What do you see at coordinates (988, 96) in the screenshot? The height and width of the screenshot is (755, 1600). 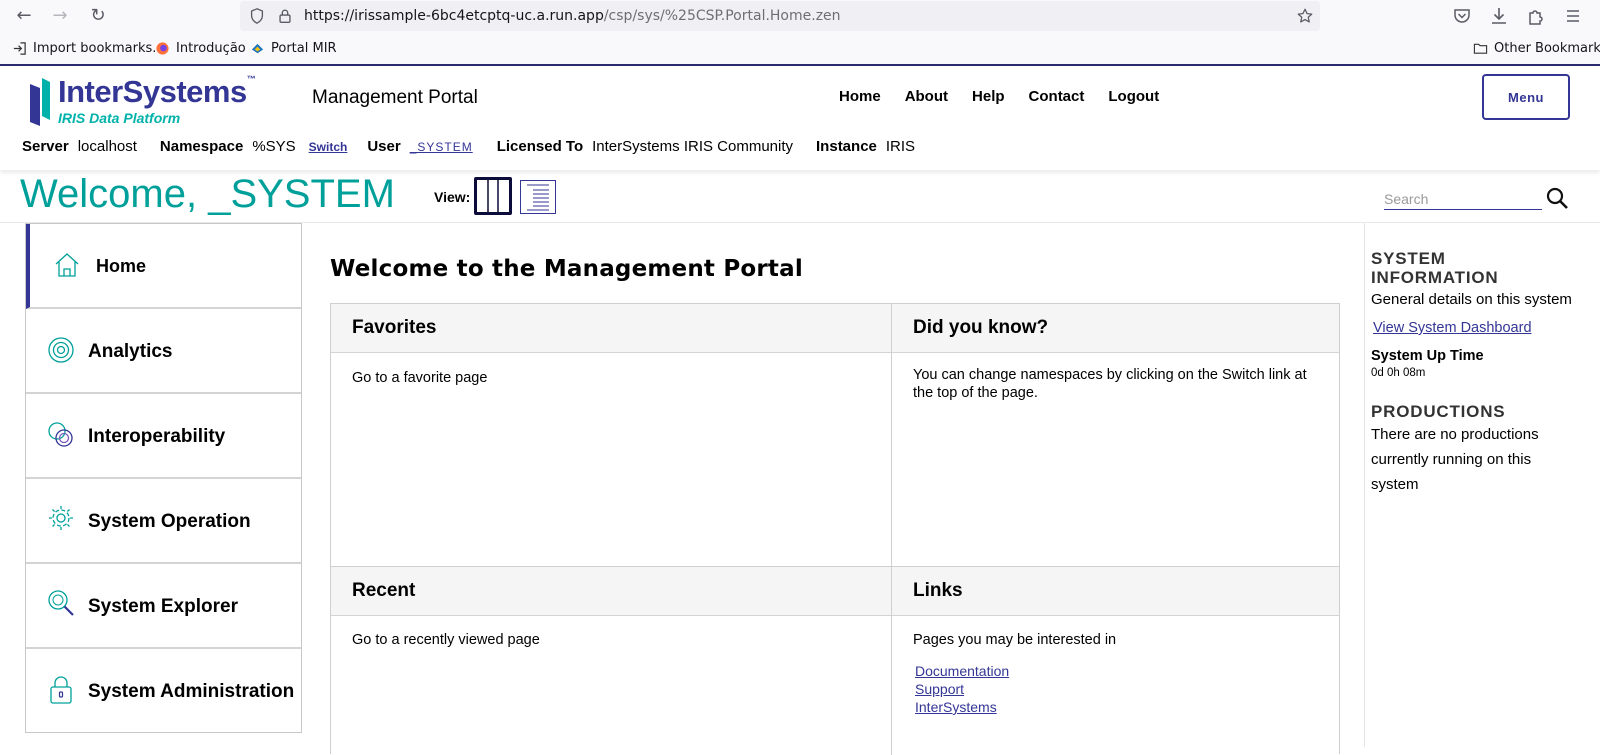 I see `nav-help-link: Help` at bounding box center [988, 96].